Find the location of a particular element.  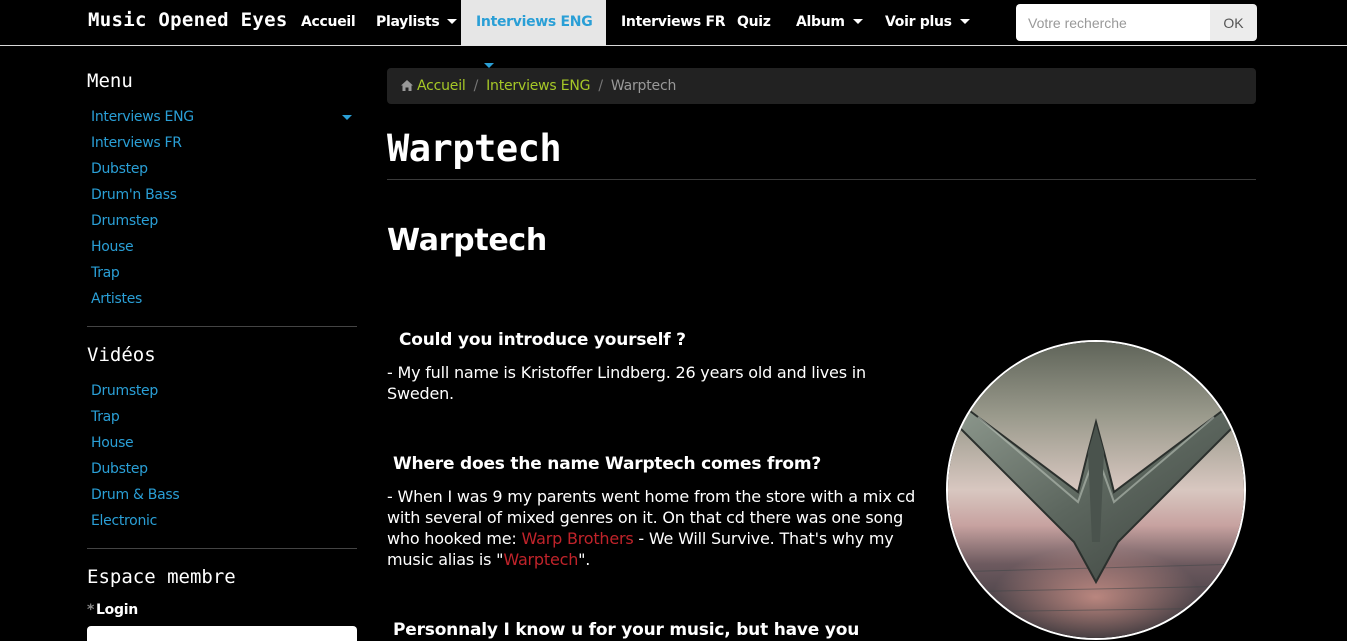

warptech-logo-image is located at coordinates (1096, 490).